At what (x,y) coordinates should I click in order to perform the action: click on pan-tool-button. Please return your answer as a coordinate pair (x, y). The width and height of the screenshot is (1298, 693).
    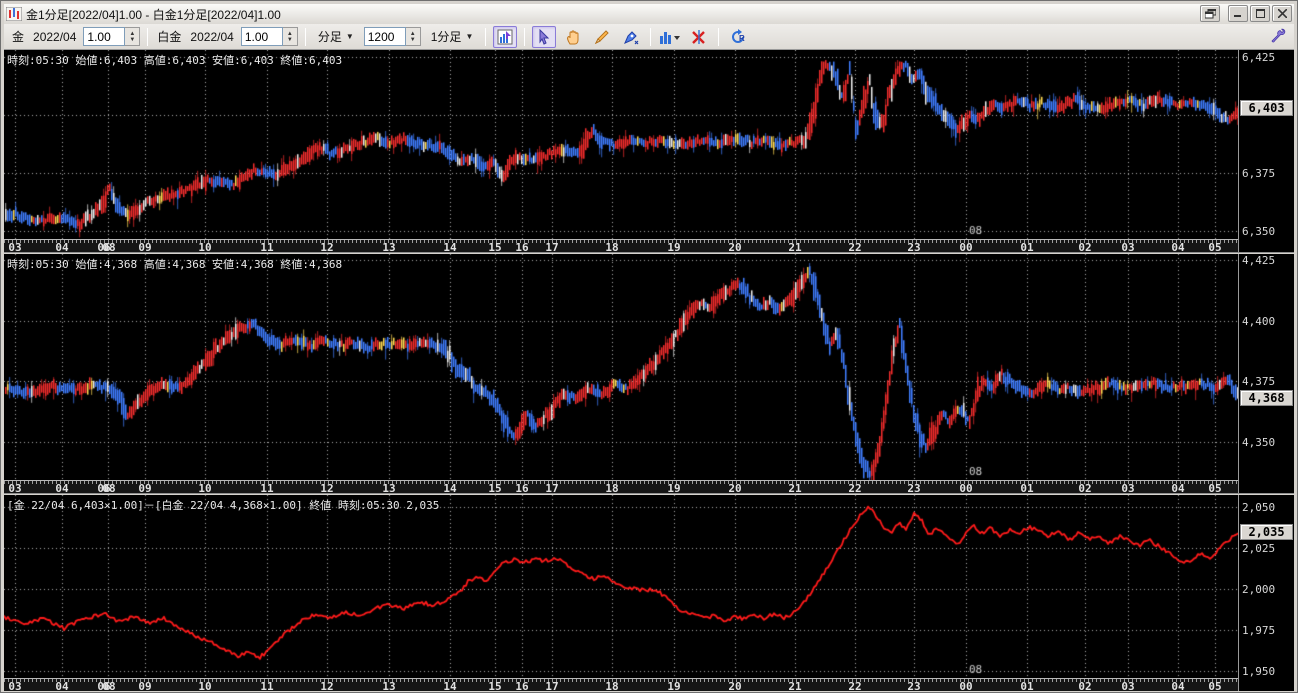
    Looking at the image, I should click on (573, 37).